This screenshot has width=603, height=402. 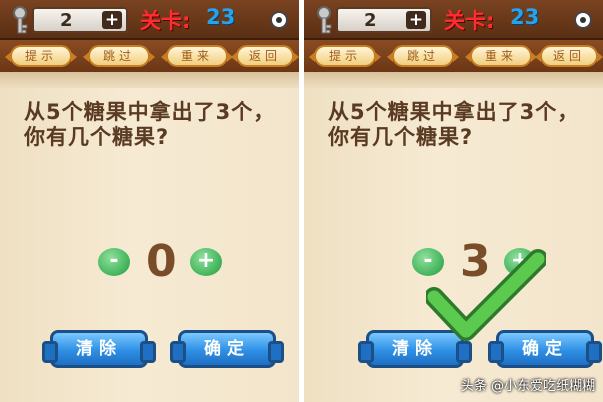 What do you see at coordinates (486, 295) in the screenshot?
I see `checkmark-icon` at bounding box center [486, 295].